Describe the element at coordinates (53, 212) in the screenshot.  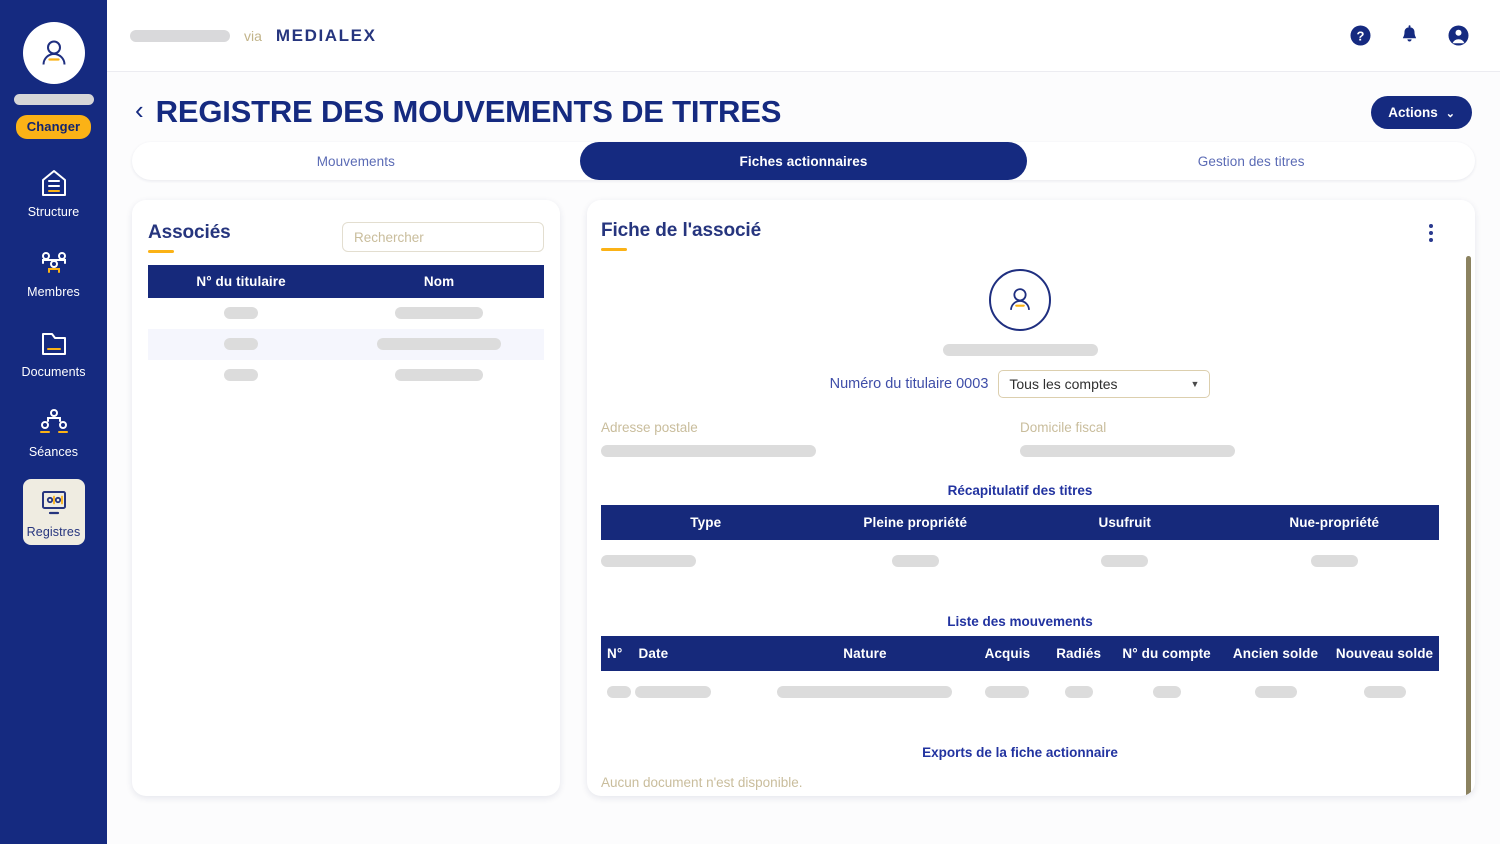
I see `sidebar-item-label: Structure` at that location.